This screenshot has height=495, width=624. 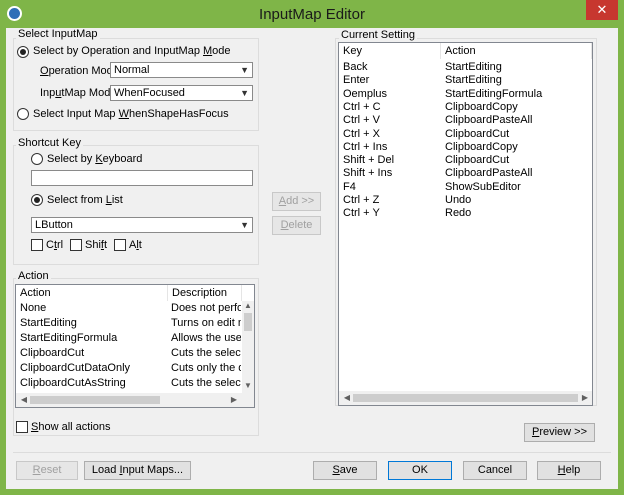 What do you see at coordinates (392, 80) in the screenshot?
I see `setting-key-cell: Enter` at bounding box center [392, 80].